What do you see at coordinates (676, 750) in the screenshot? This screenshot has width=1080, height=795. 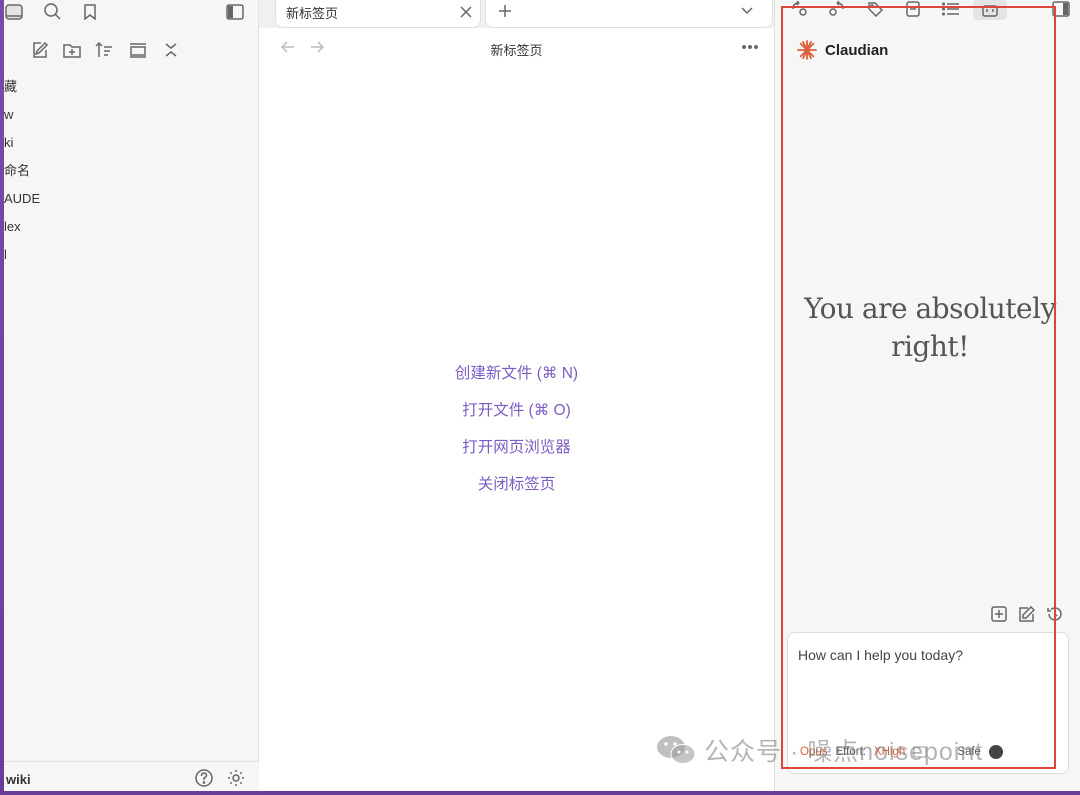 I see `wechat-logo-icon` at bounding box center [676, 750].